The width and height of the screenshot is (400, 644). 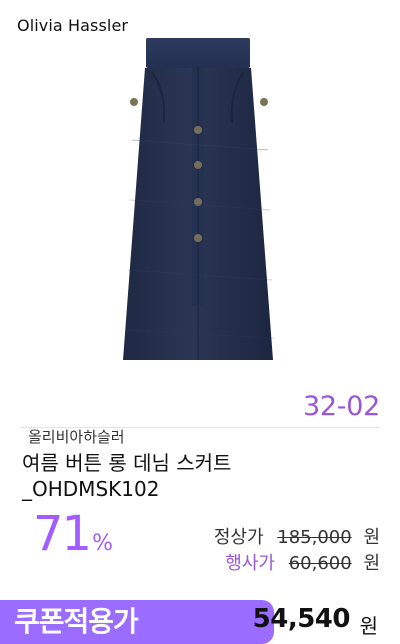 I want to click on coupon-price-bar: 쿠폰적용가 54,540 원, so click(x=200, y=619).